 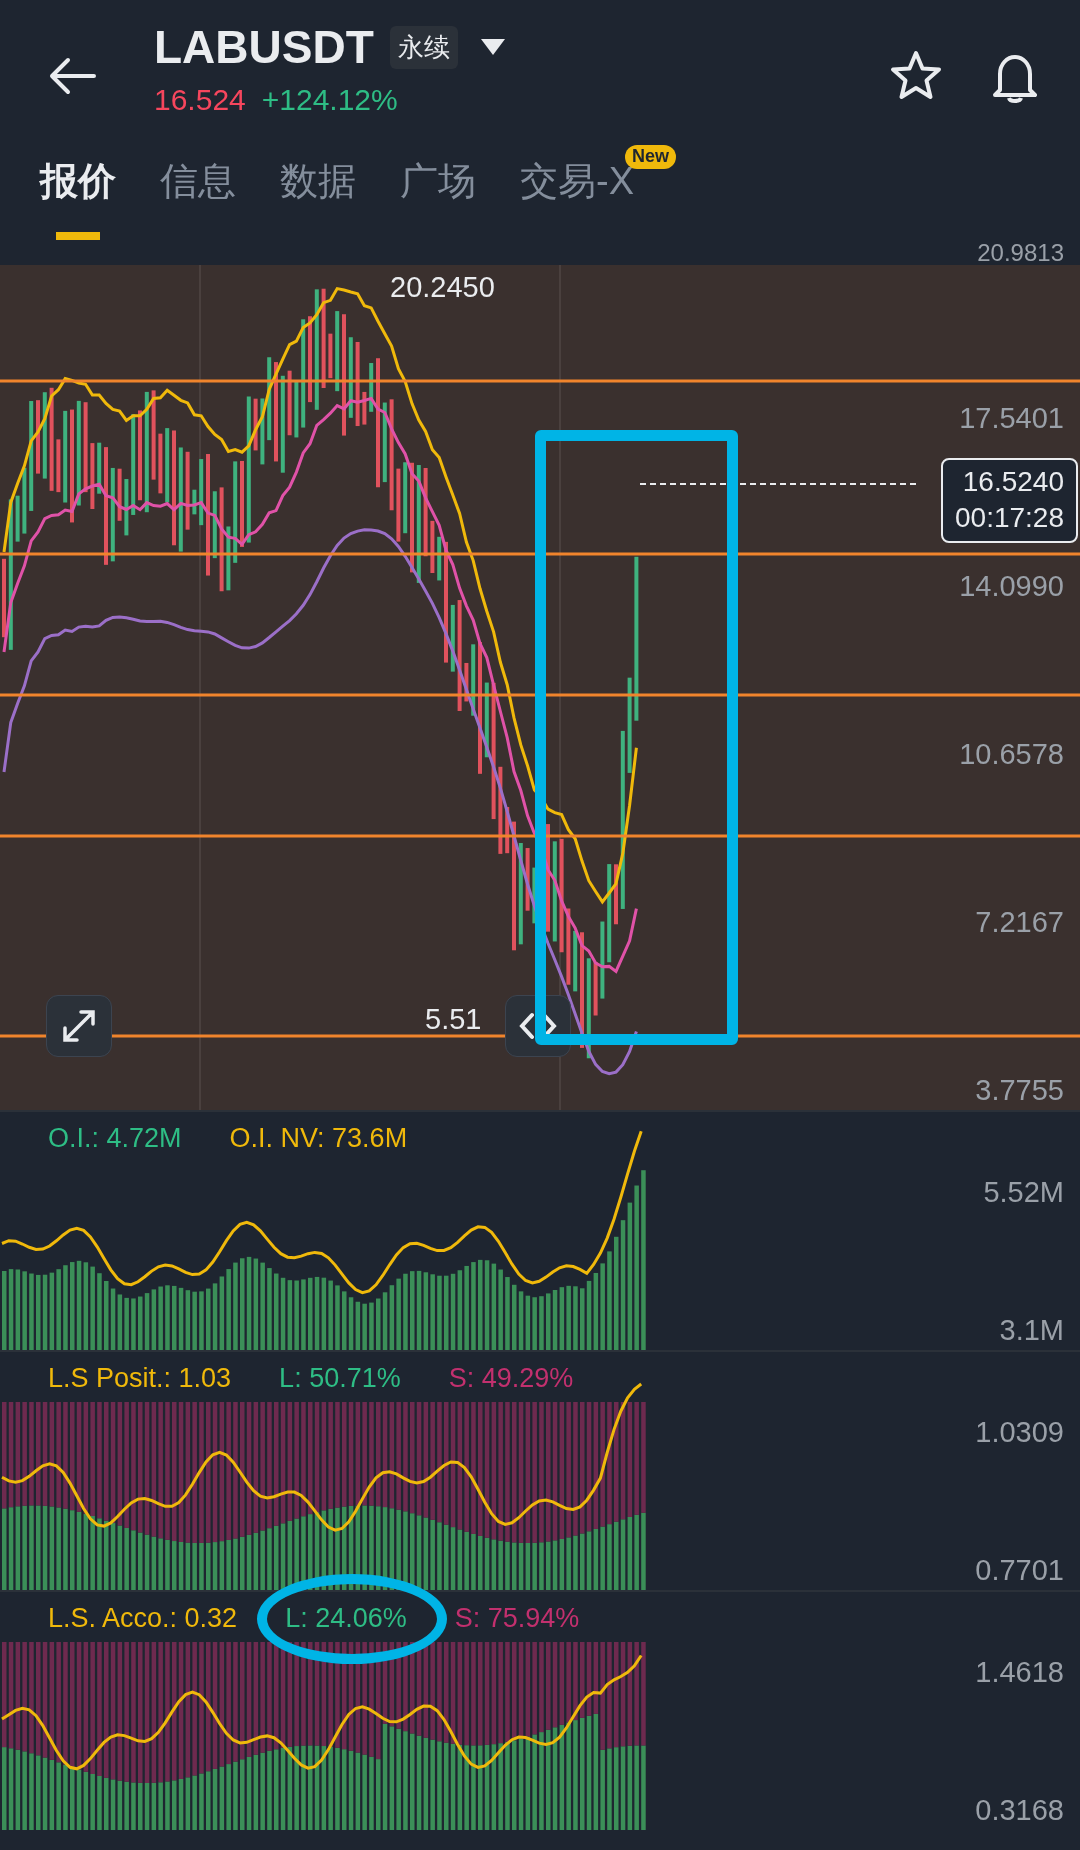 I want to click on axis-label: 1.0309, so click(x=1019, y=1432).